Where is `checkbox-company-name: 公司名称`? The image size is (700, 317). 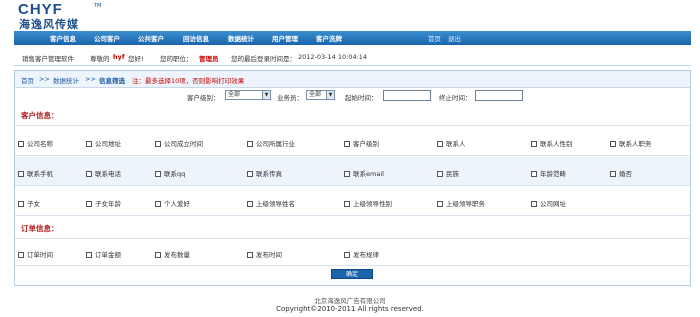 checkbox-company-name: 公司名称 is located at coordinates (35, 143).